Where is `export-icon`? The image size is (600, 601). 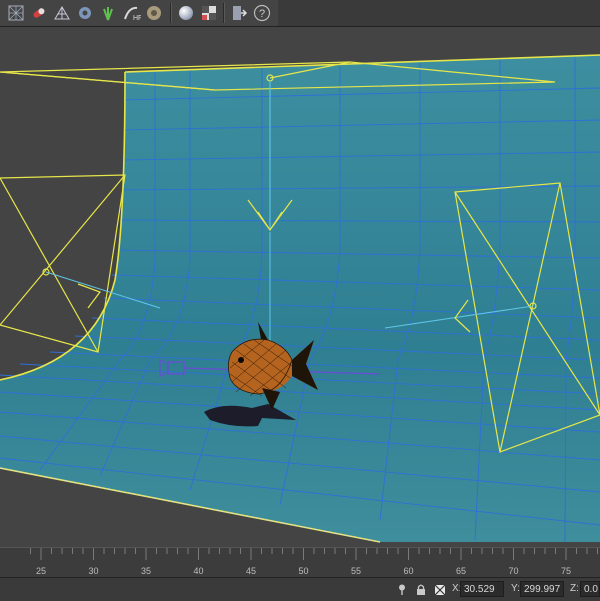 export-icon is located at coordinates (239, 13).